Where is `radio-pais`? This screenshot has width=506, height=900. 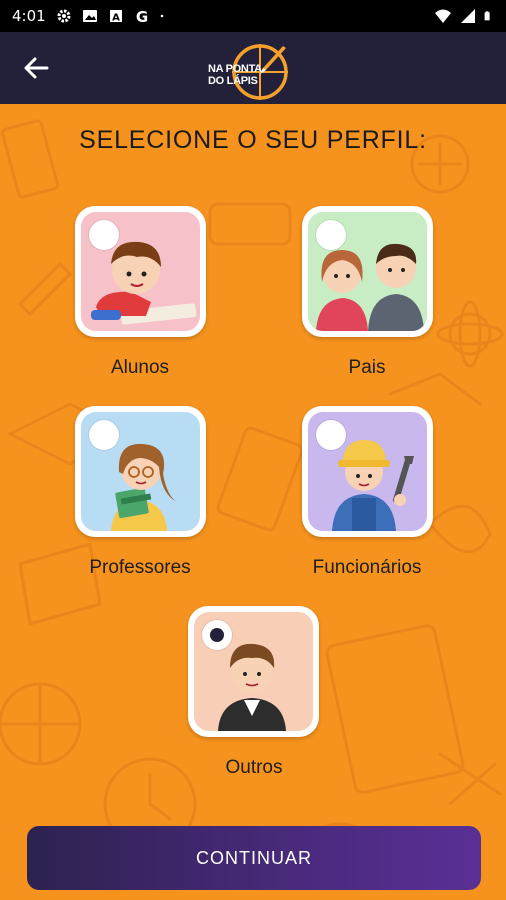 radio-pais is located at coordinates (331, 235).